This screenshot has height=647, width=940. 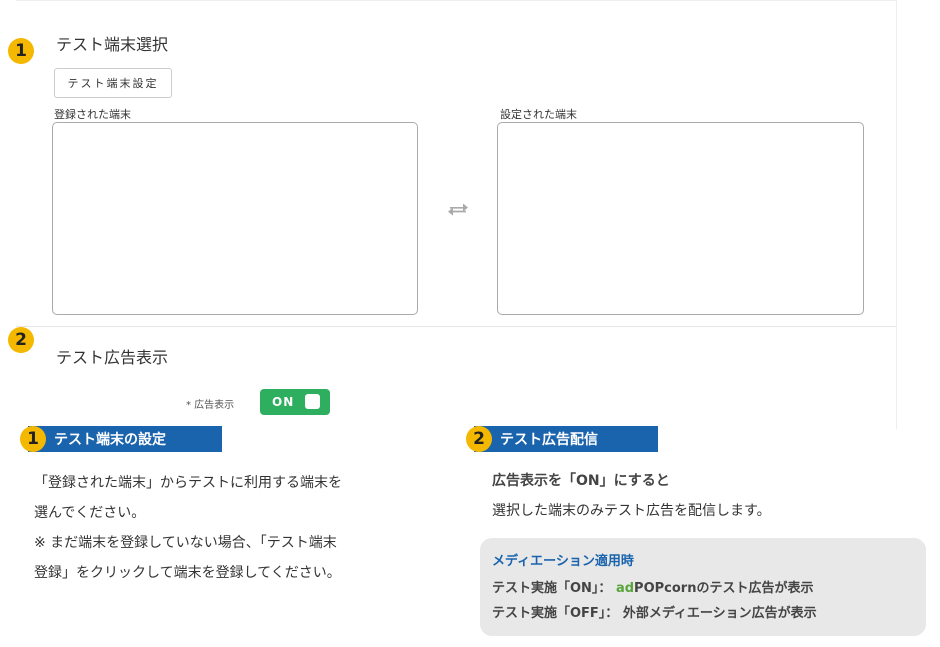 I want to click on explain-banner-1: 1 テスト端末の設定, so click(x=121, y=439).